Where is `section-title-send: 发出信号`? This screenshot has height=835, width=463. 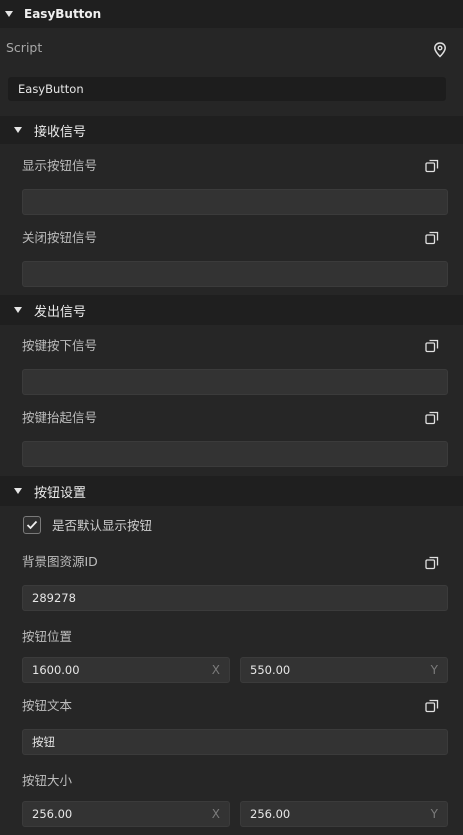
section-title-send: 发出信号 is located at coordinates (60, 312).